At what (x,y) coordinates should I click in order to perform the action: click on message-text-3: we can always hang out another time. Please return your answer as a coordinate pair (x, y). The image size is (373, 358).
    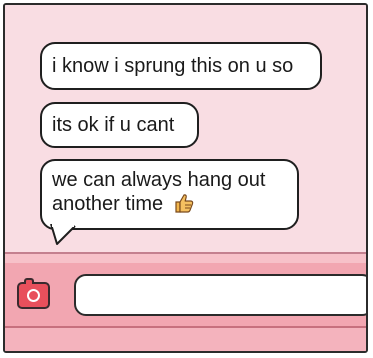
    Looking at the image, I should click on (159, 192).